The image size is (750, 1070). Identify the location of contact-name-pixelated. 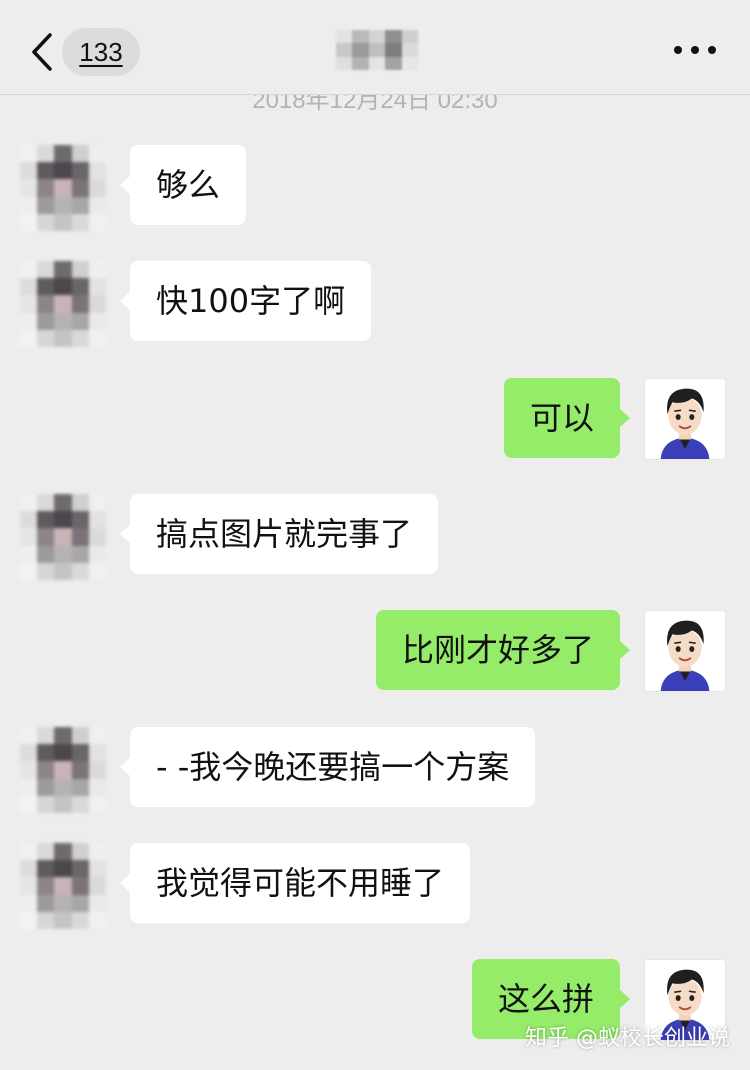
(377, 50).